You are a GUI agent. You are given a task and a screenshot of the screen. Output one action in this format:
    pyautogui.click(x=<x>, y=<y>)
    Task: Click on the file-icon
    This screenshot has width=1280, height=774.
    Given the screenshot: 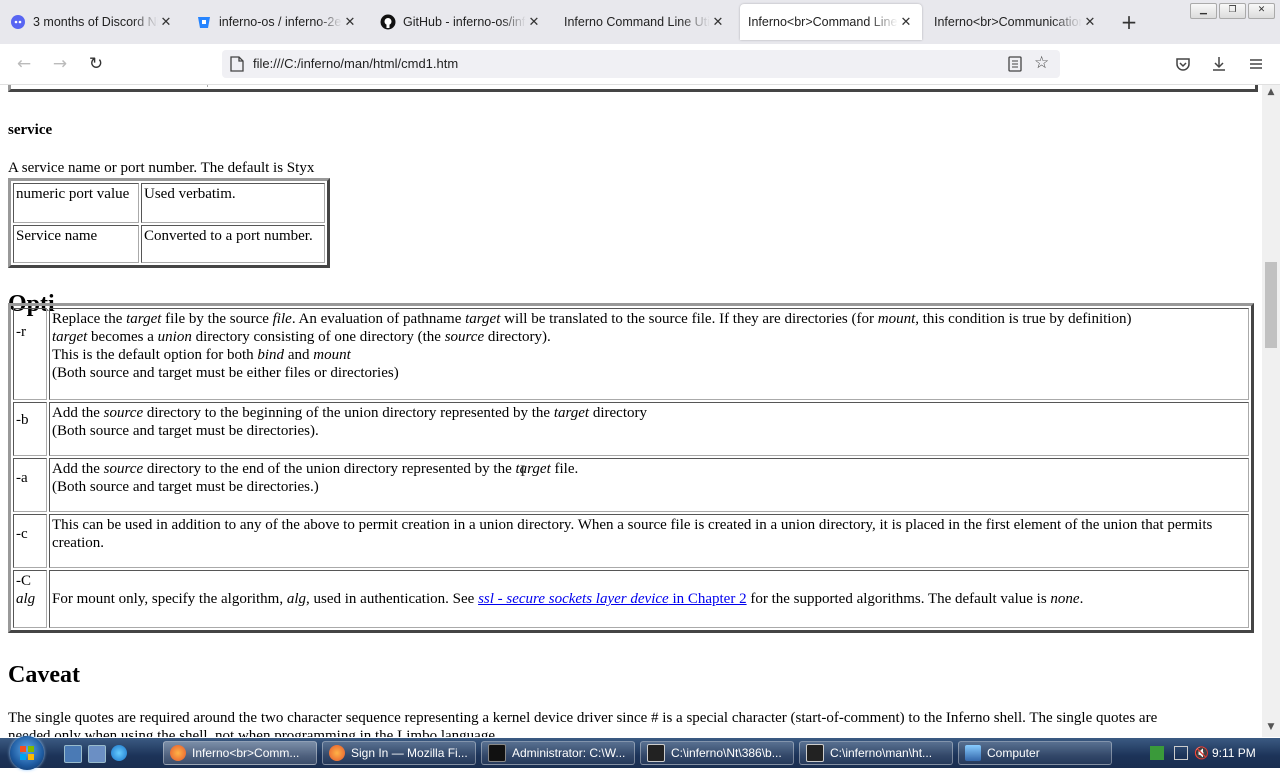 What is the action you would take?
    pyautogui.click(x=237, y=64)
    